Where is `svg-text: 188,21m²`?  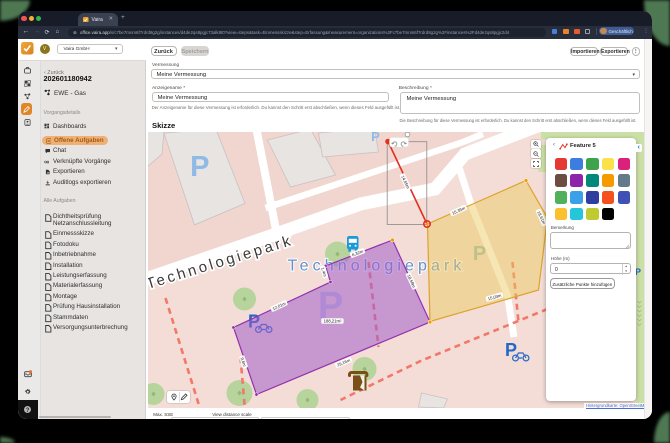 svg-text: 188,21m² is located at coordinates (332, 321).